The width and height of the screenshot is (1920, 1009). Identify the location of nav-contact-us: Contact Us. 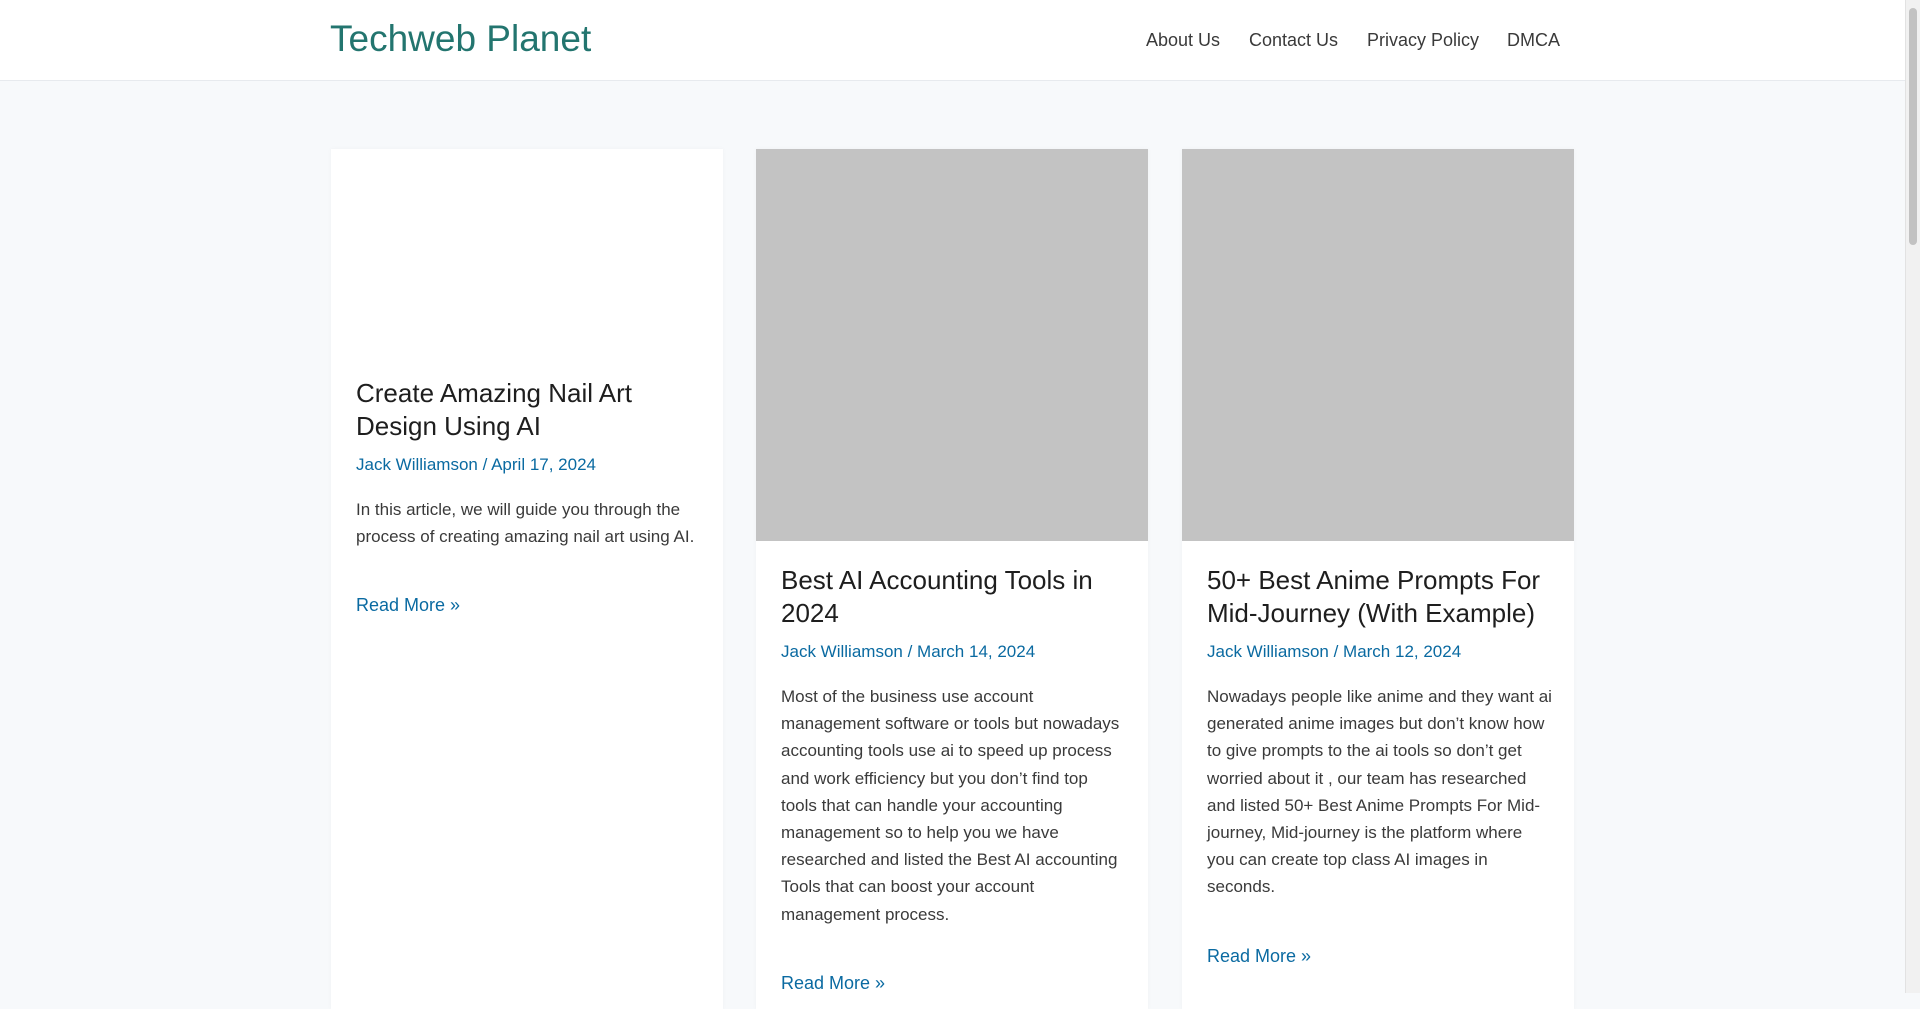
(1293, 40).